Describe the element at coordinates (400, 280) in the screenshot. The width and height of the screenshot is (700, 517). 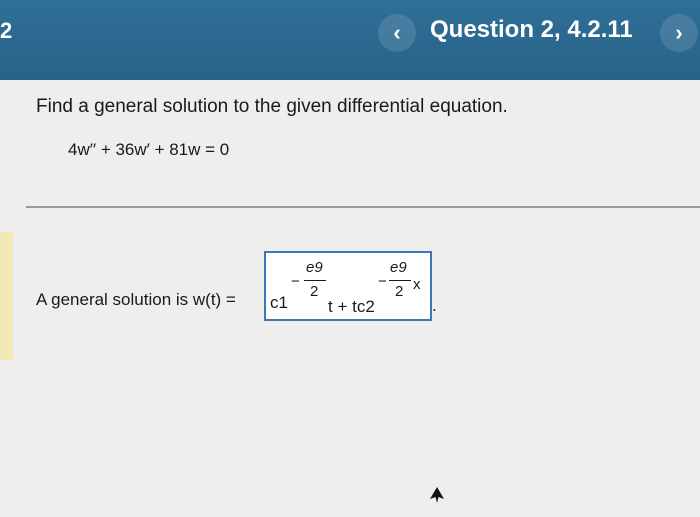
I see `exponent2-fraction-bar` at that location.